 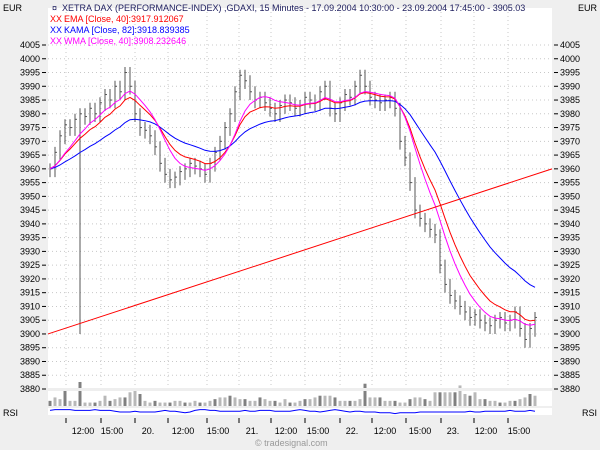 I want to click on x-tick-label: 23., so click(x=453, y=431).